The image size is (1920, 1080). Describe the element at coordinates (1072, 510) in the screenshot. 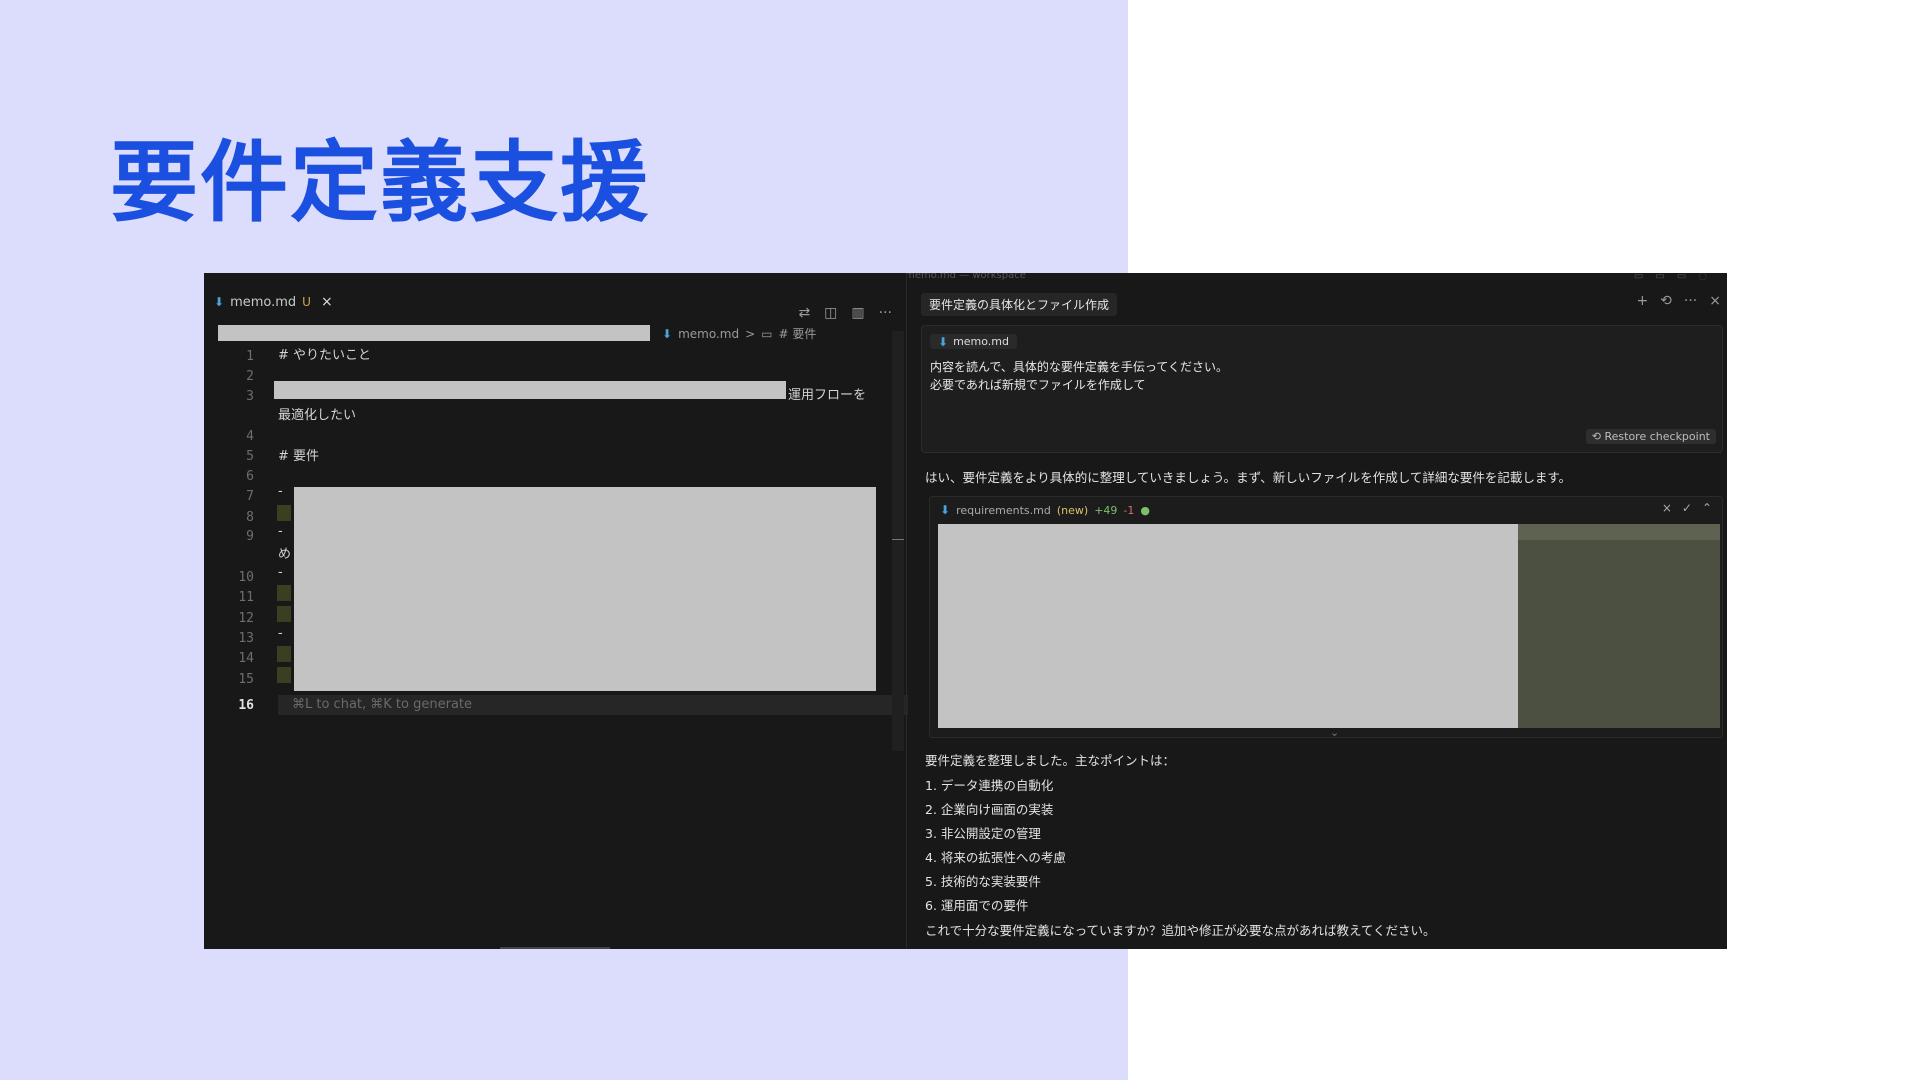

I see `new-file-badge: (new)` at that location.